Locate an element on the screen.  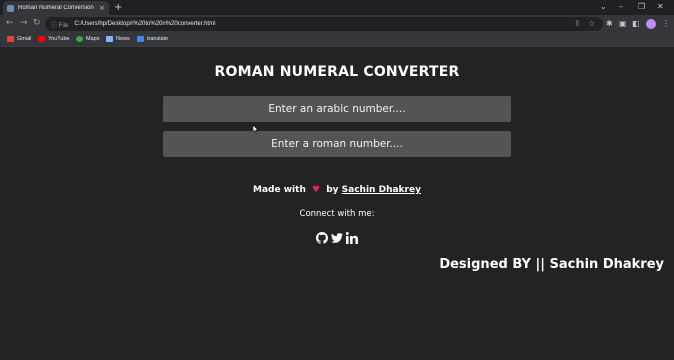
bookmark-label: translate is located at coordinates (158, 39).